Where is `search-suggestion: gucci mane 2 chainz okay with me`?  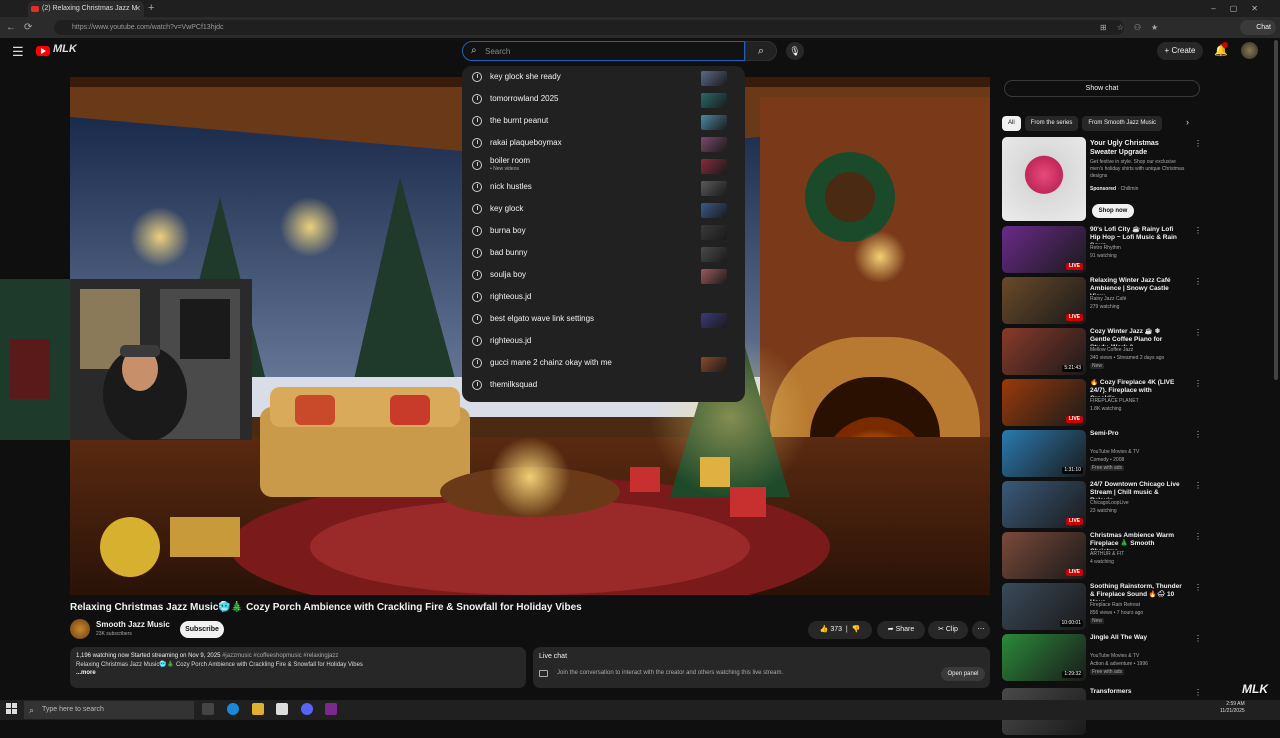
search-suggestion: gucci mane 2 chainz okay with me is located at coordinates (603, 364).